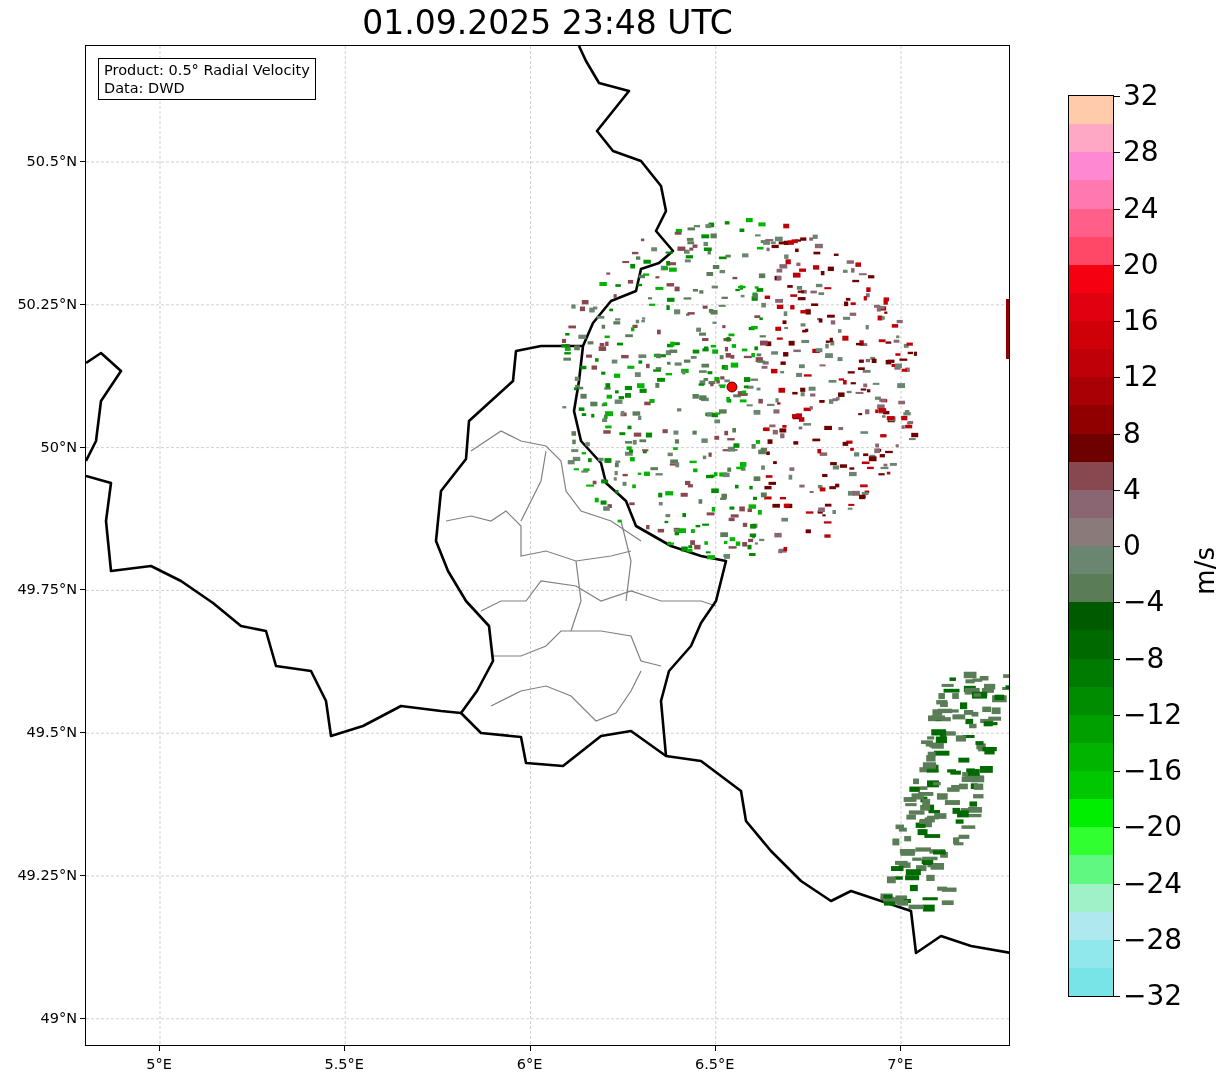 The width and height of the screenshot is (1225, 1081). I want to click on colorbar-label: m/s, so click(1205, 570).